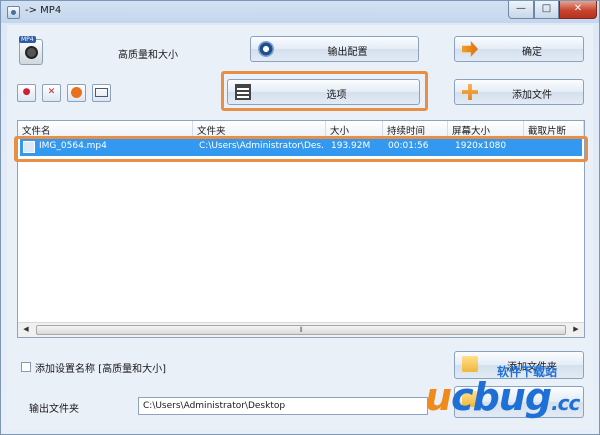  I want to click on window-title: -> MP4, so click(43, 10).